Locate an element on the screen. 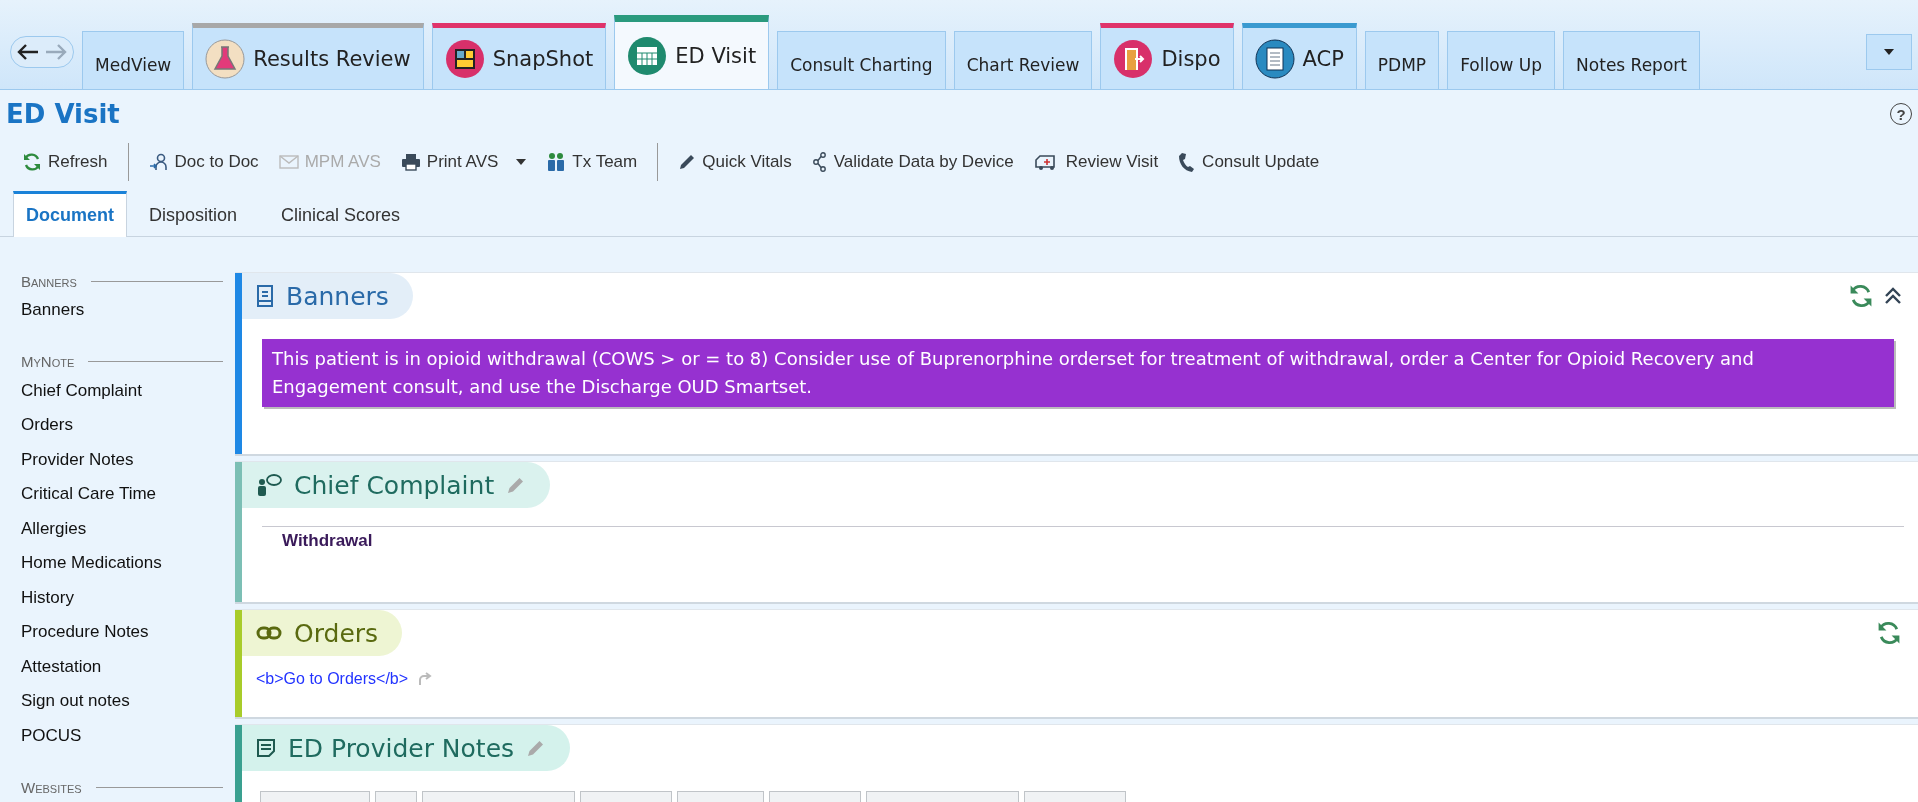 Image resolution: width=1918 pixels, height=802 pixels. printer-icon is located at coordinates (410, 162).